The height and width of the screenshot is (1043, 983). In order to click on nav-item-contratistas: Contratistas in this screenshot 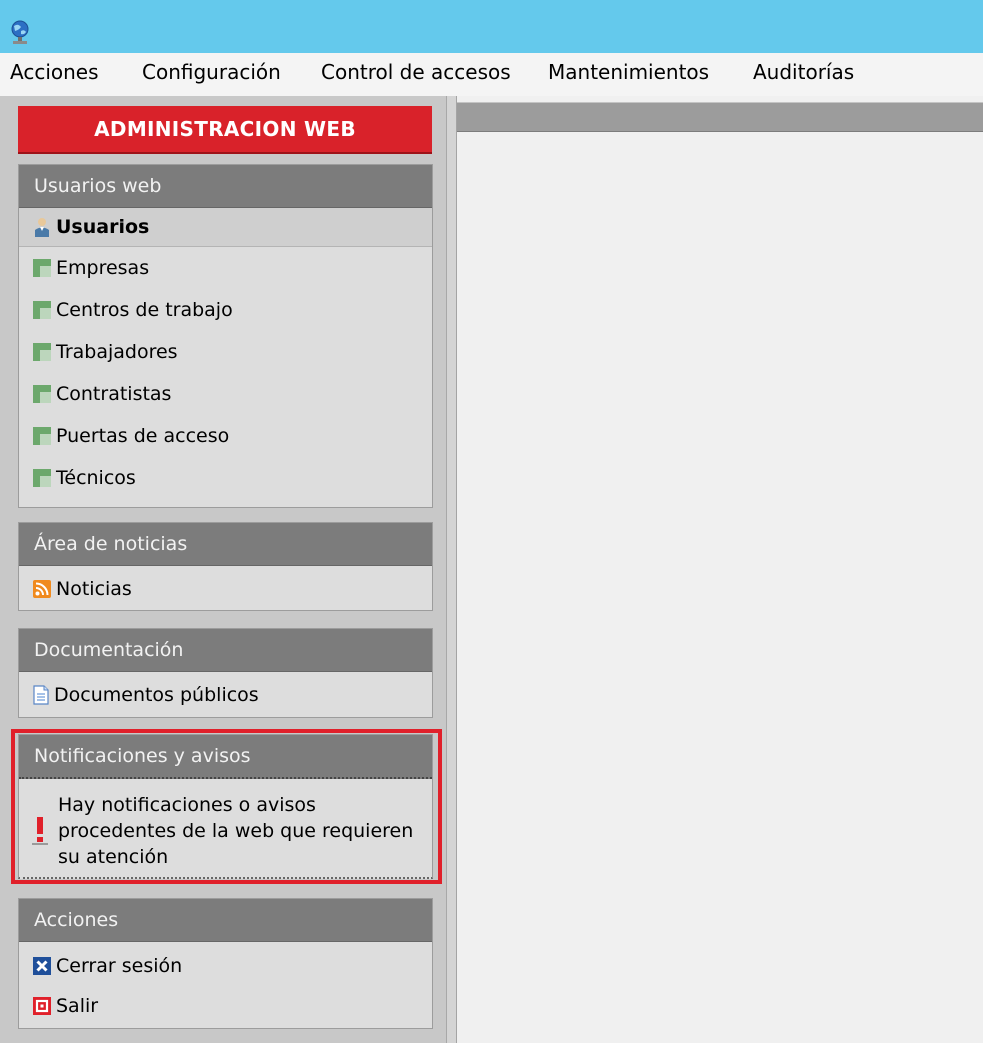, I will do `click(225, 394)`.